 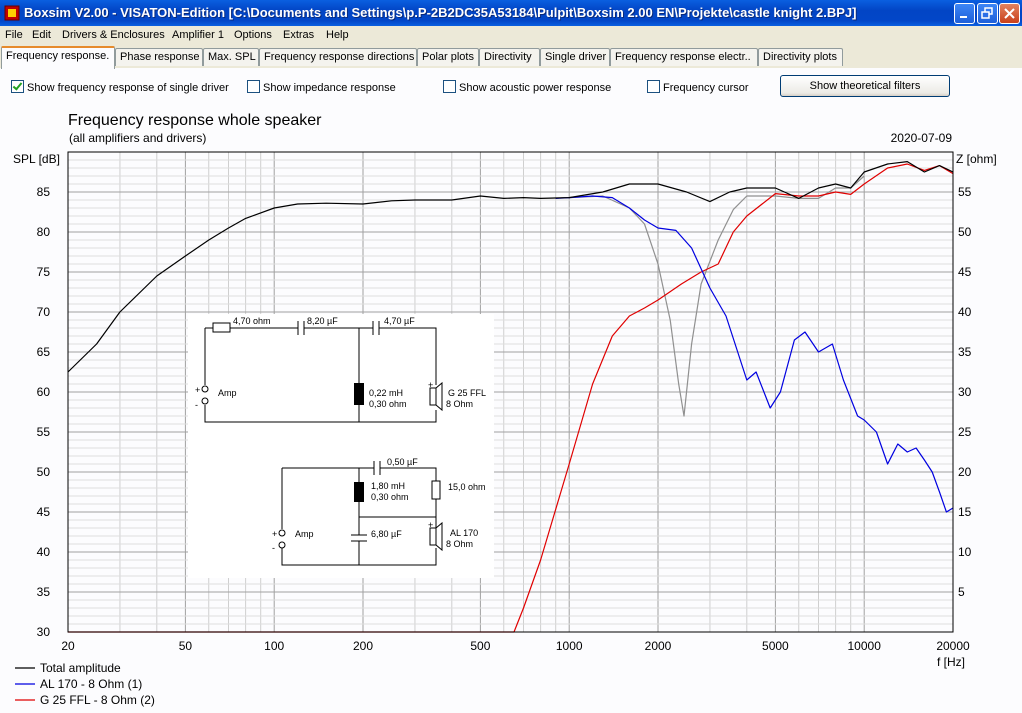 I want to click on y-tick-label: 85, so click(x=44, y=192).